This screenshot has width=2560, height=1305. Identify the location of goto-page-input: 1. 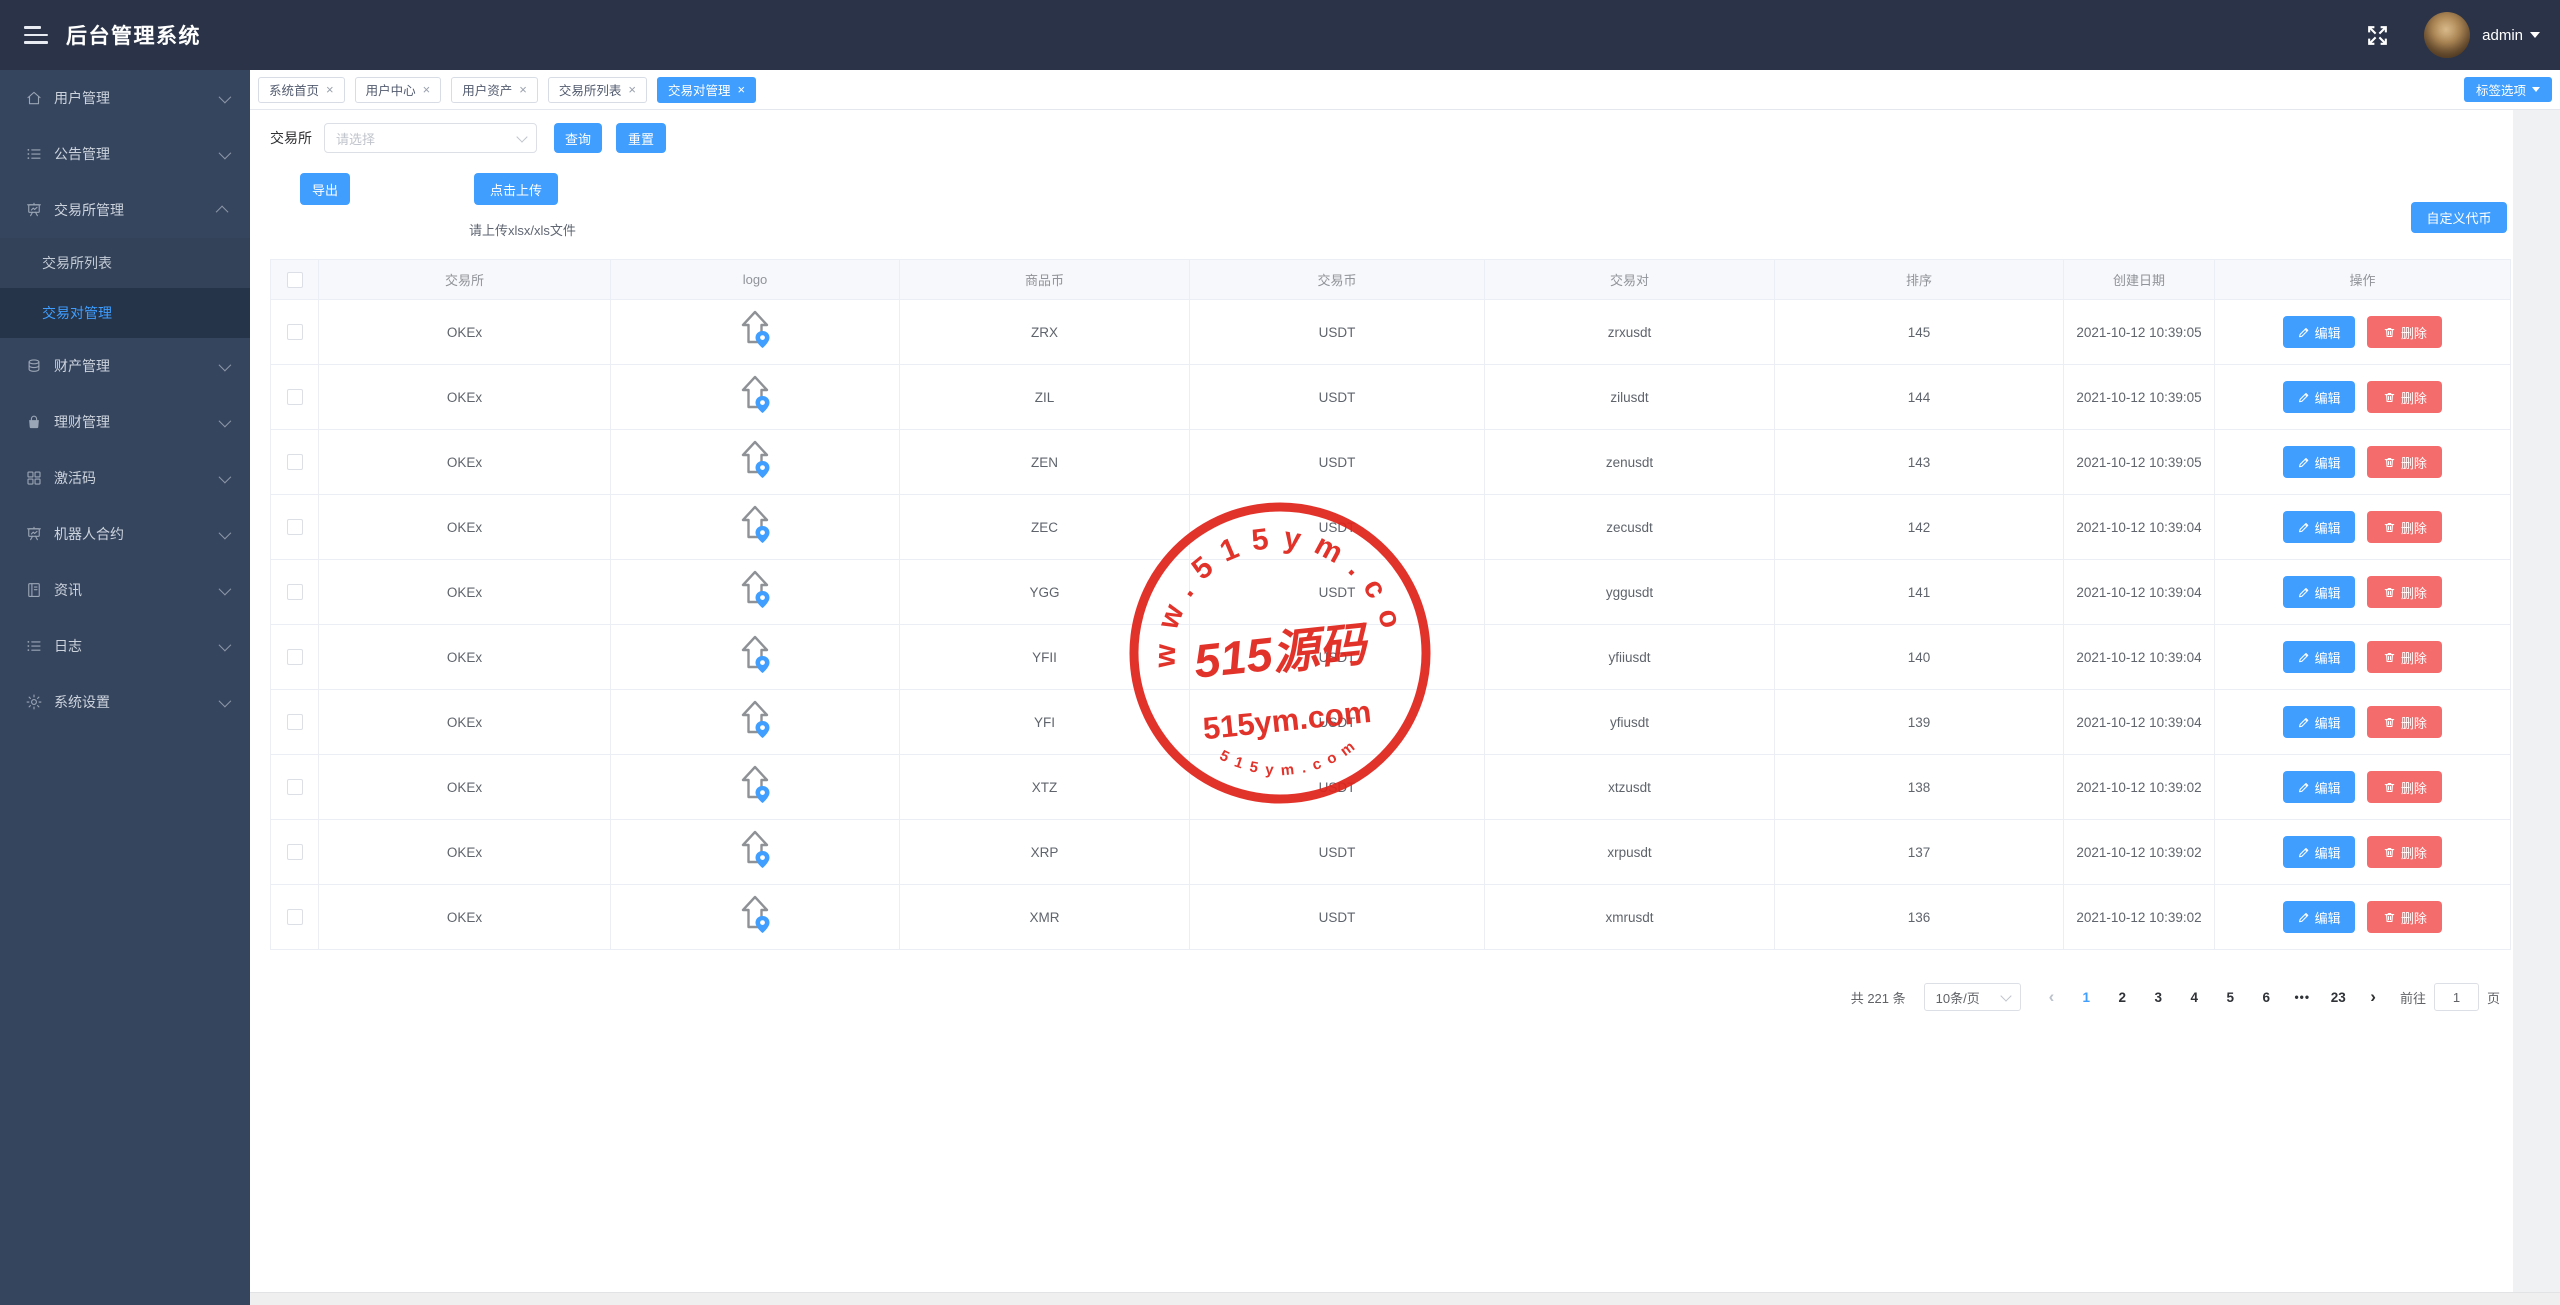
(2456, 997).